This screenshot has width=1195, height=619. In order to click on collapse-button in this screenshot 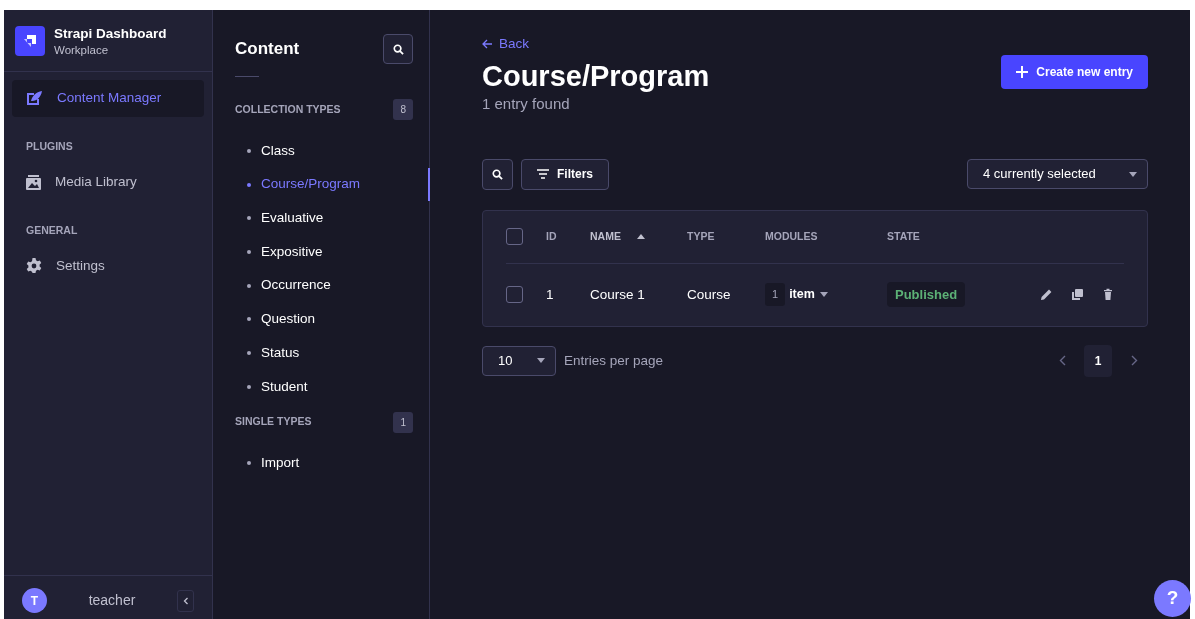, I will do `click(185, 600)`.